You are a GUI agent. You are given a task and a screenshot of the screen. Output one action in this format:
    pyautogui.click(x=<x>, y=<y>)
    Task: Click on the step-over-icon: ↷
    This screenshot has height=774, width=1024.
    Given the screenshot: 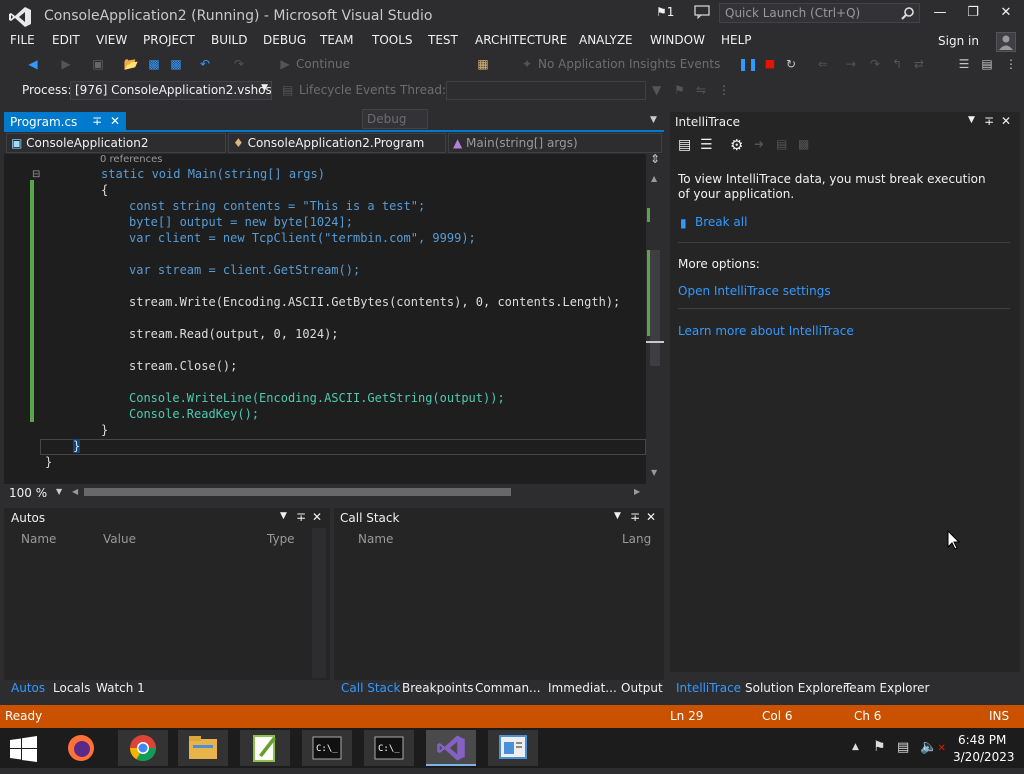 What is the action you would take?
    pyautogui.click(x=875, y=66)
    